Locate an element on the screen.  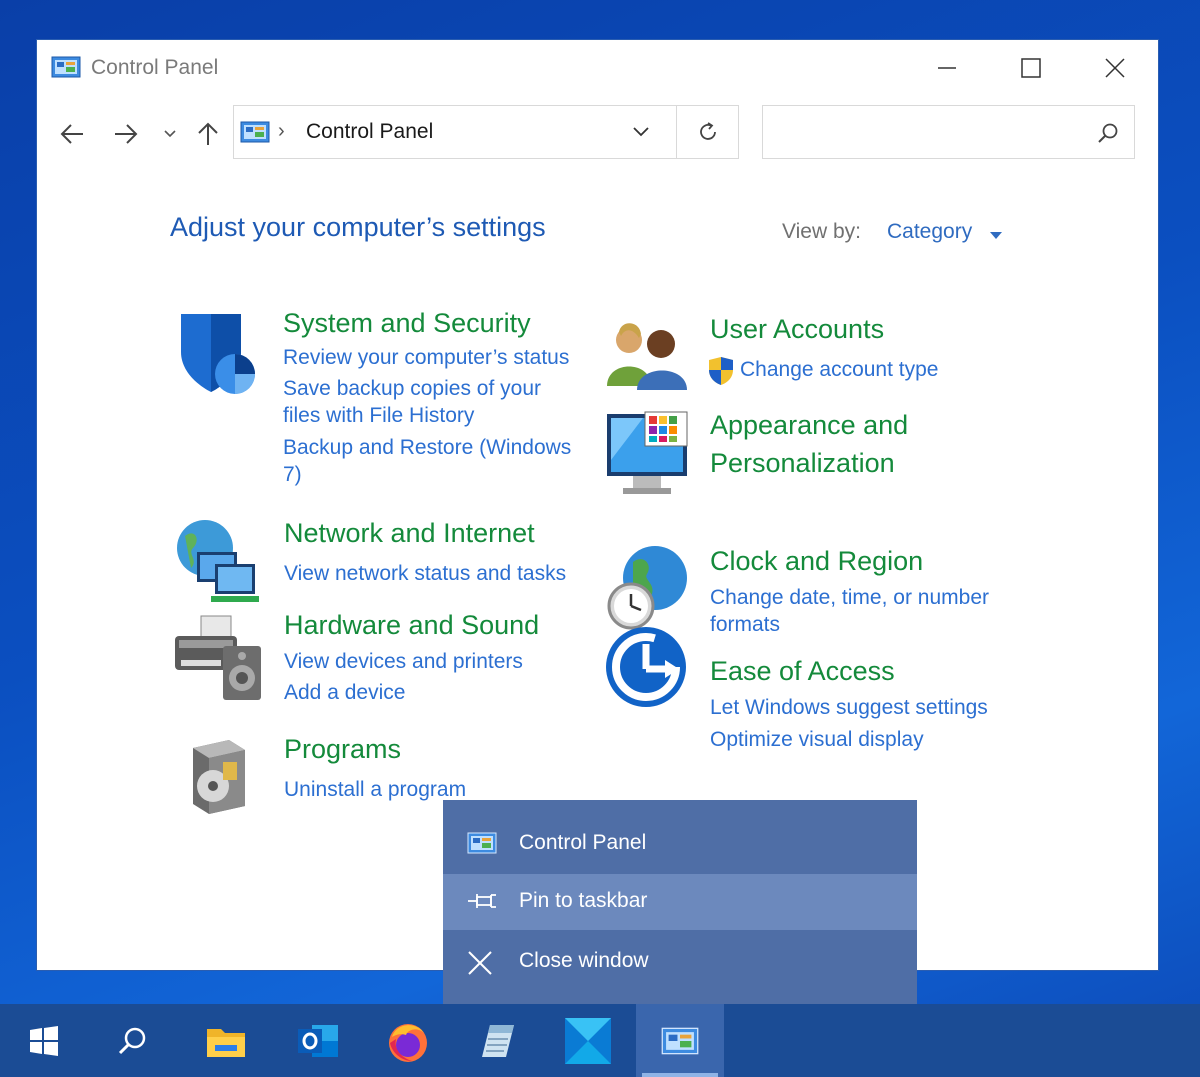
category-title: Hardware and Sound is located at coordinates (411, 625).